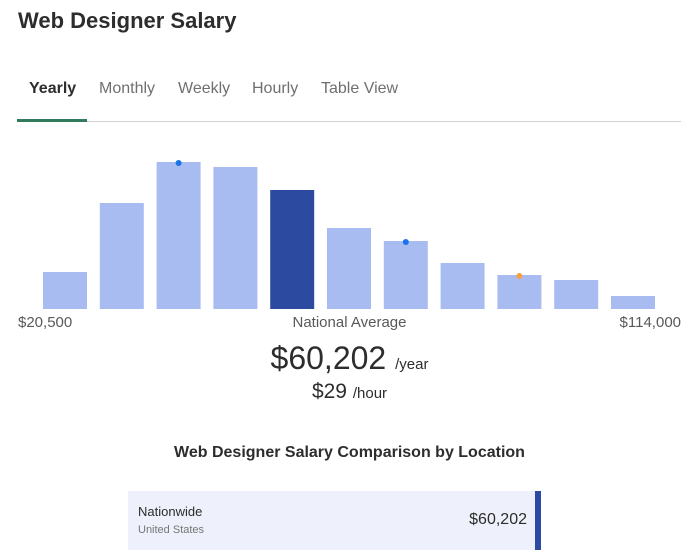  What do you see at coordinates (127, 89) in the screenshot?
I see `tab-monthly: Monthly` at bounding box center [127, 89].